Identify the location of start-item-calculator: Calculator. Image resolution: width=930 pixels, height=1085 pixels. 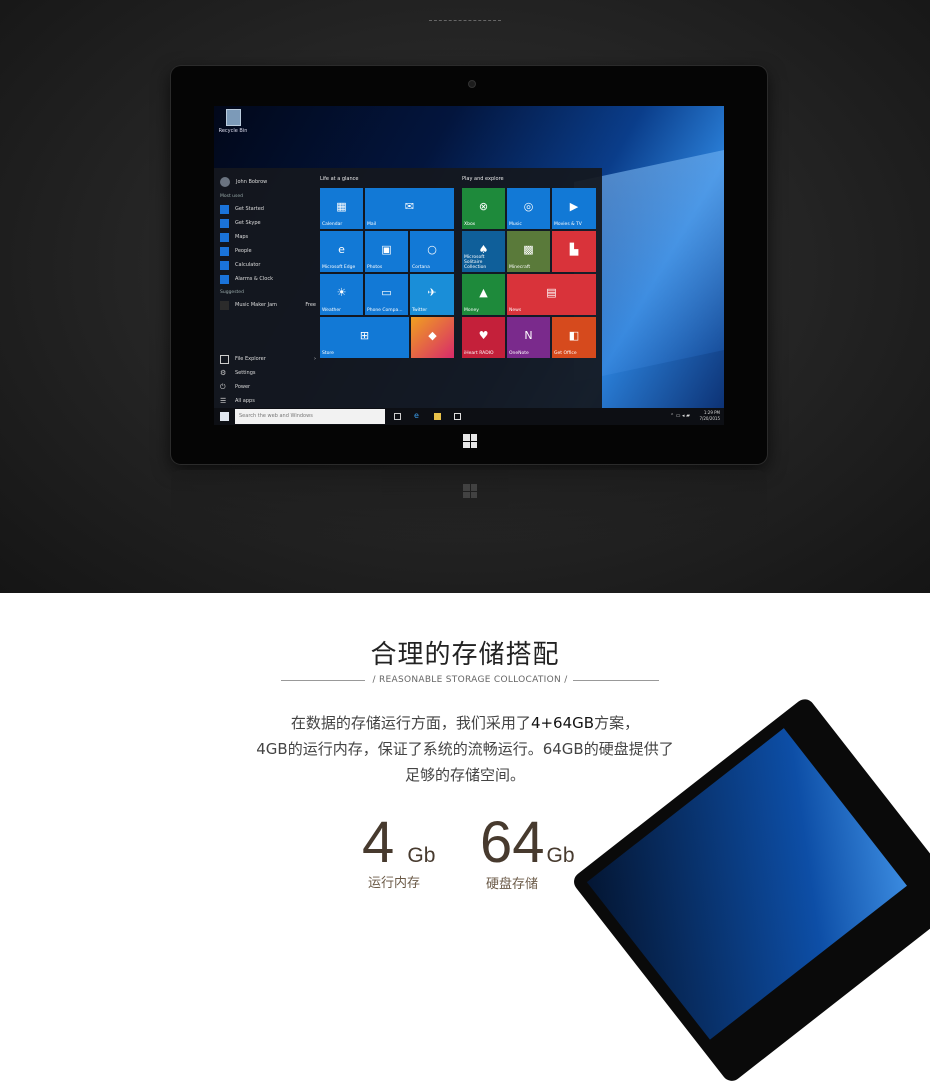
(268, 265).